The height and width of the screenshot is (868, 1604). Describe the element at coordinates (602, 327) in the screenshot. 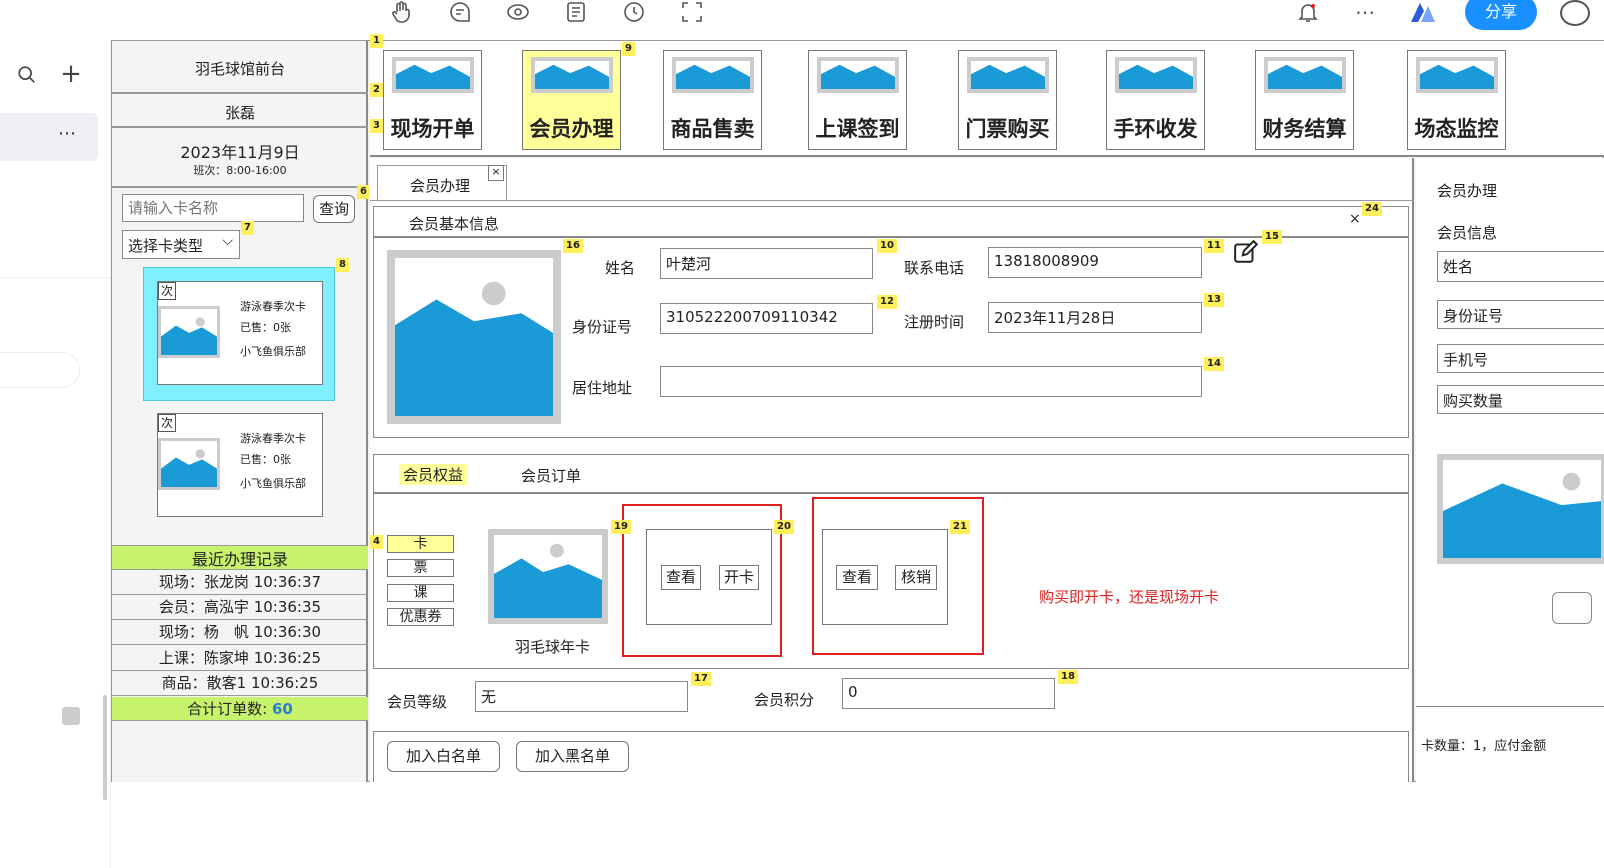

I see `id-label: 身份证号` at that location.